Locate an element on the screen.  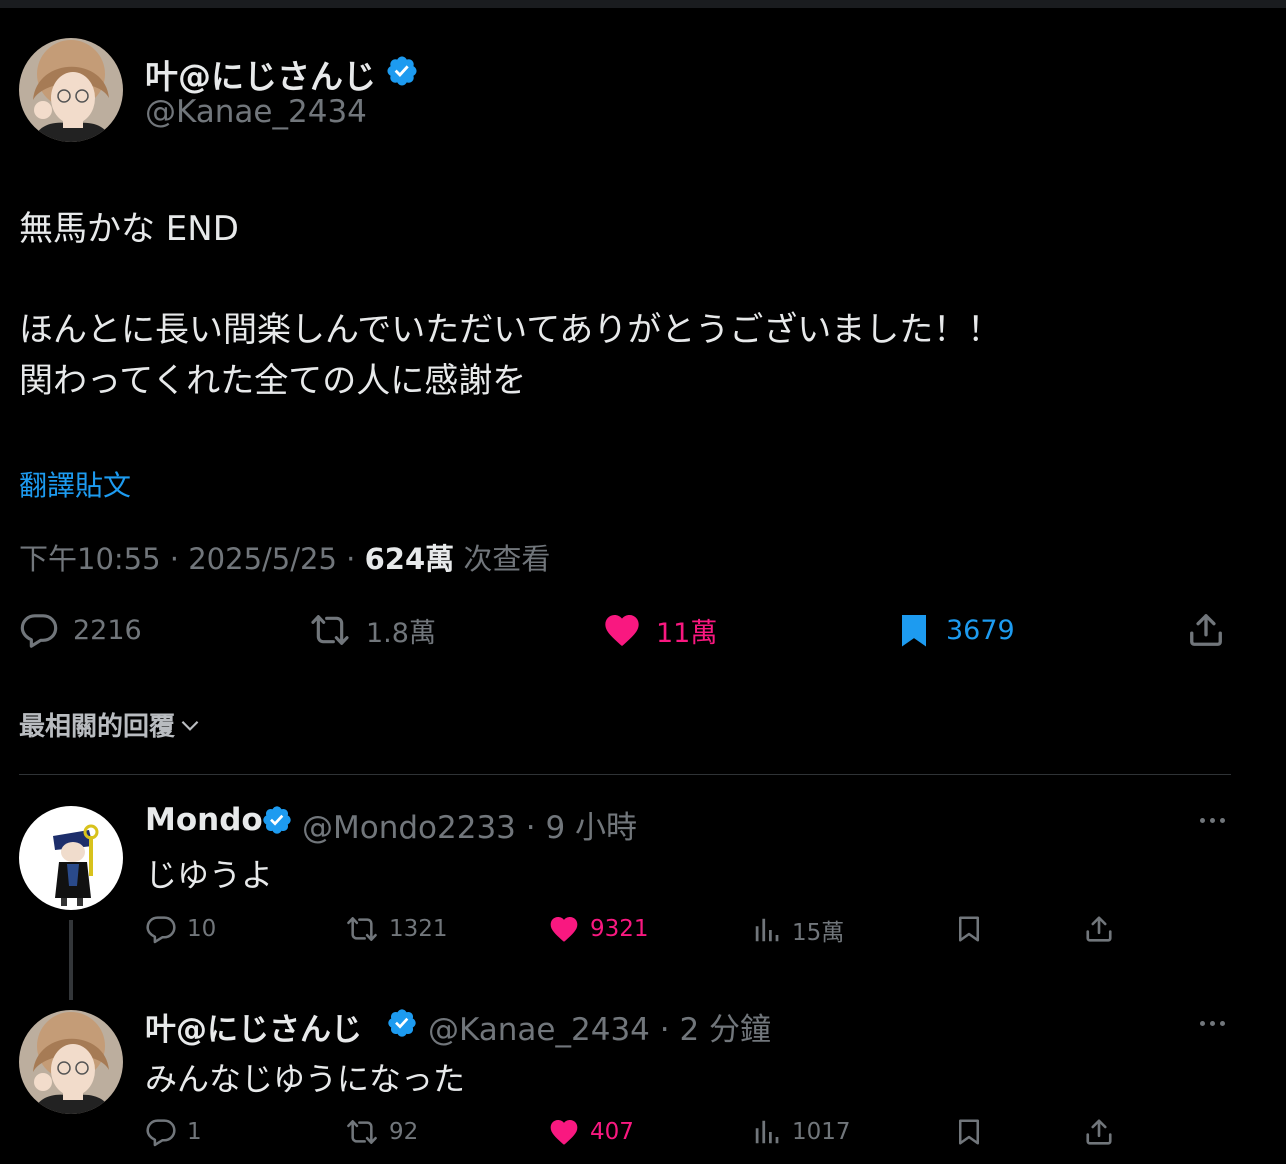
like-button: 9321 is located at coordinates (598, 929).